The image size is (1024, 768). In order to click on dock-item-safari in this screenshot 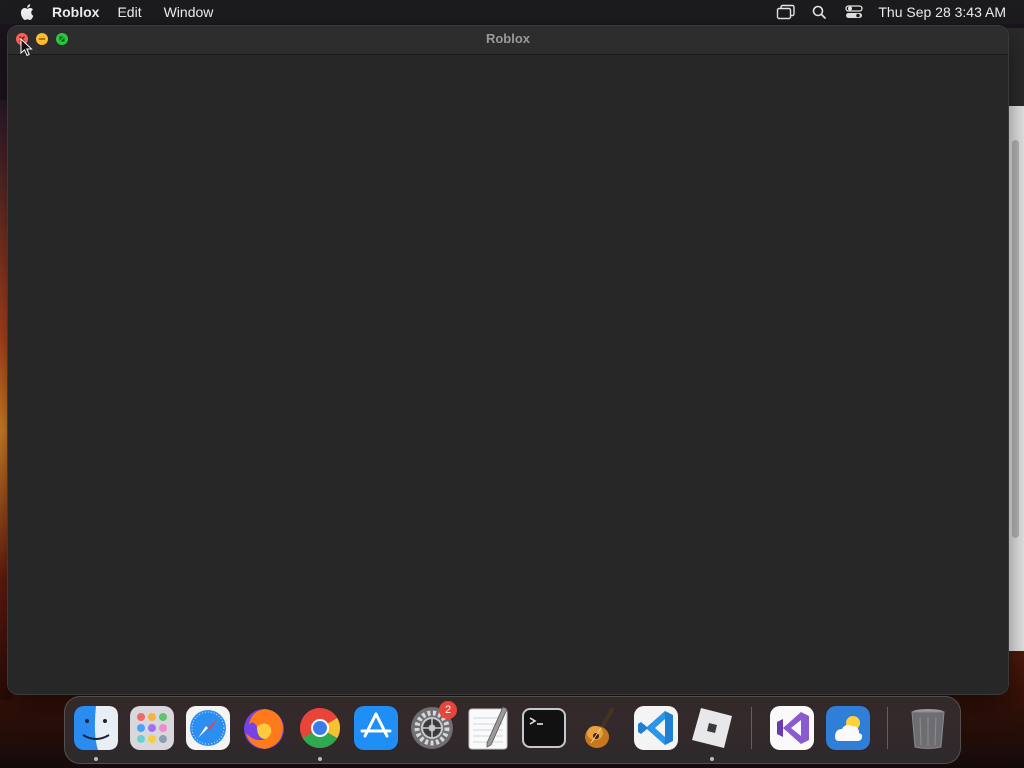, I will do `click(208, 728)`.